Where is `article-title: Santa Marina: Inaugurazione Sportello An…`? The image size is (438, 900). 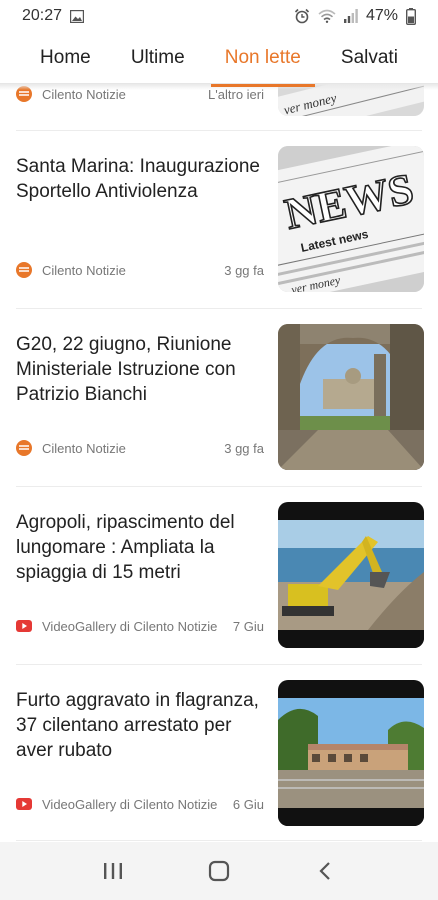
article-title: Santa Marina: Inaugurazione Sportello An… is located at coordinates (140, 179).